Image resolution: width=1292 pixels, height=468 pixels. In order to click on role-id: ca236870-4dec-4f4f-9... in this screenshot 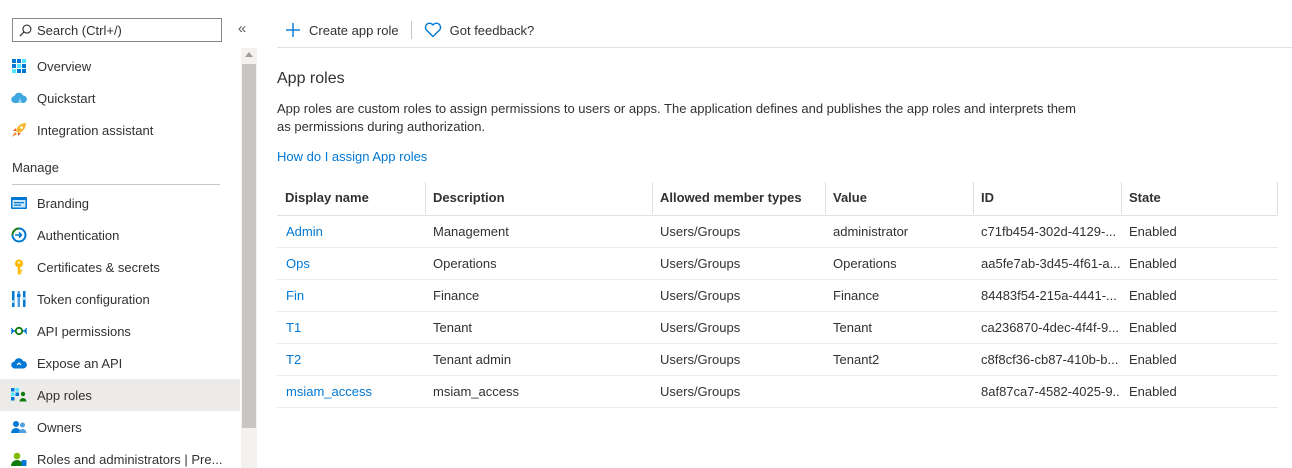, I will do `click(1050, 327)`.